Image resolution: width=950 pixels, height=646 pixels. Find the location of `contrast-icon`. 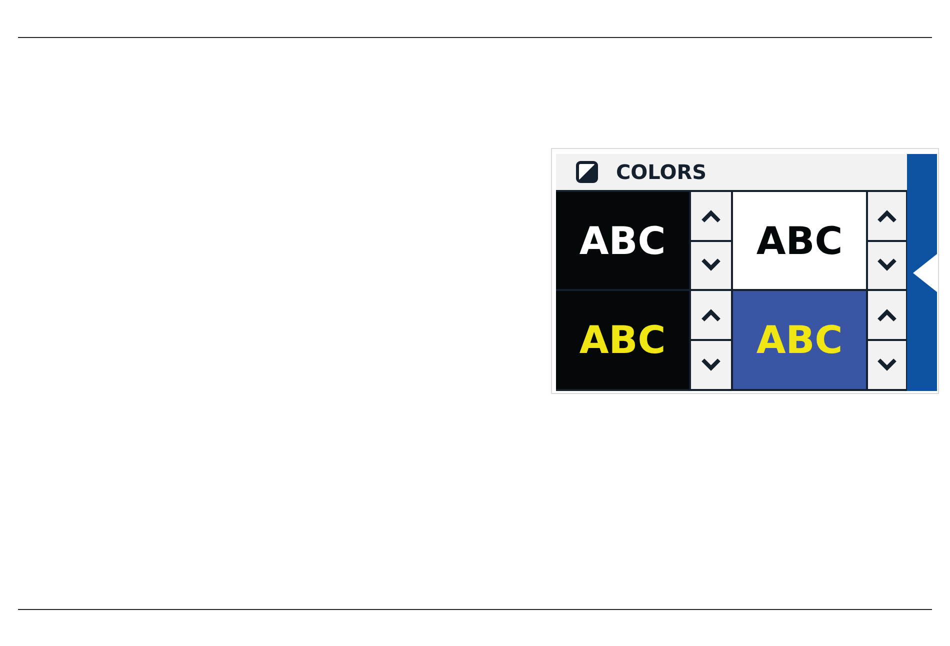

contrast-icon is located at coordinates (587, 172).